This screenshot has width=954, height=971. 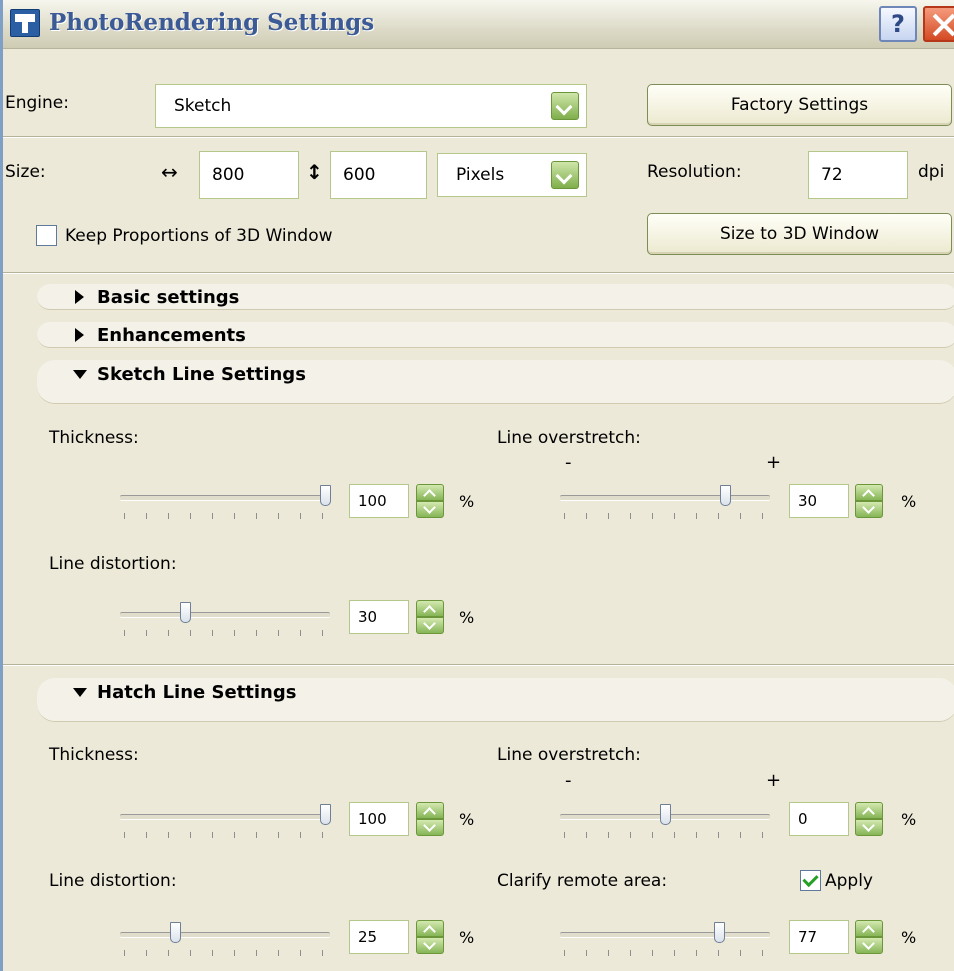 What do you see at coordinates (230, 823) in the screenshot?
I see `hatch-thickness-slider` at bounding box center [230, 823].